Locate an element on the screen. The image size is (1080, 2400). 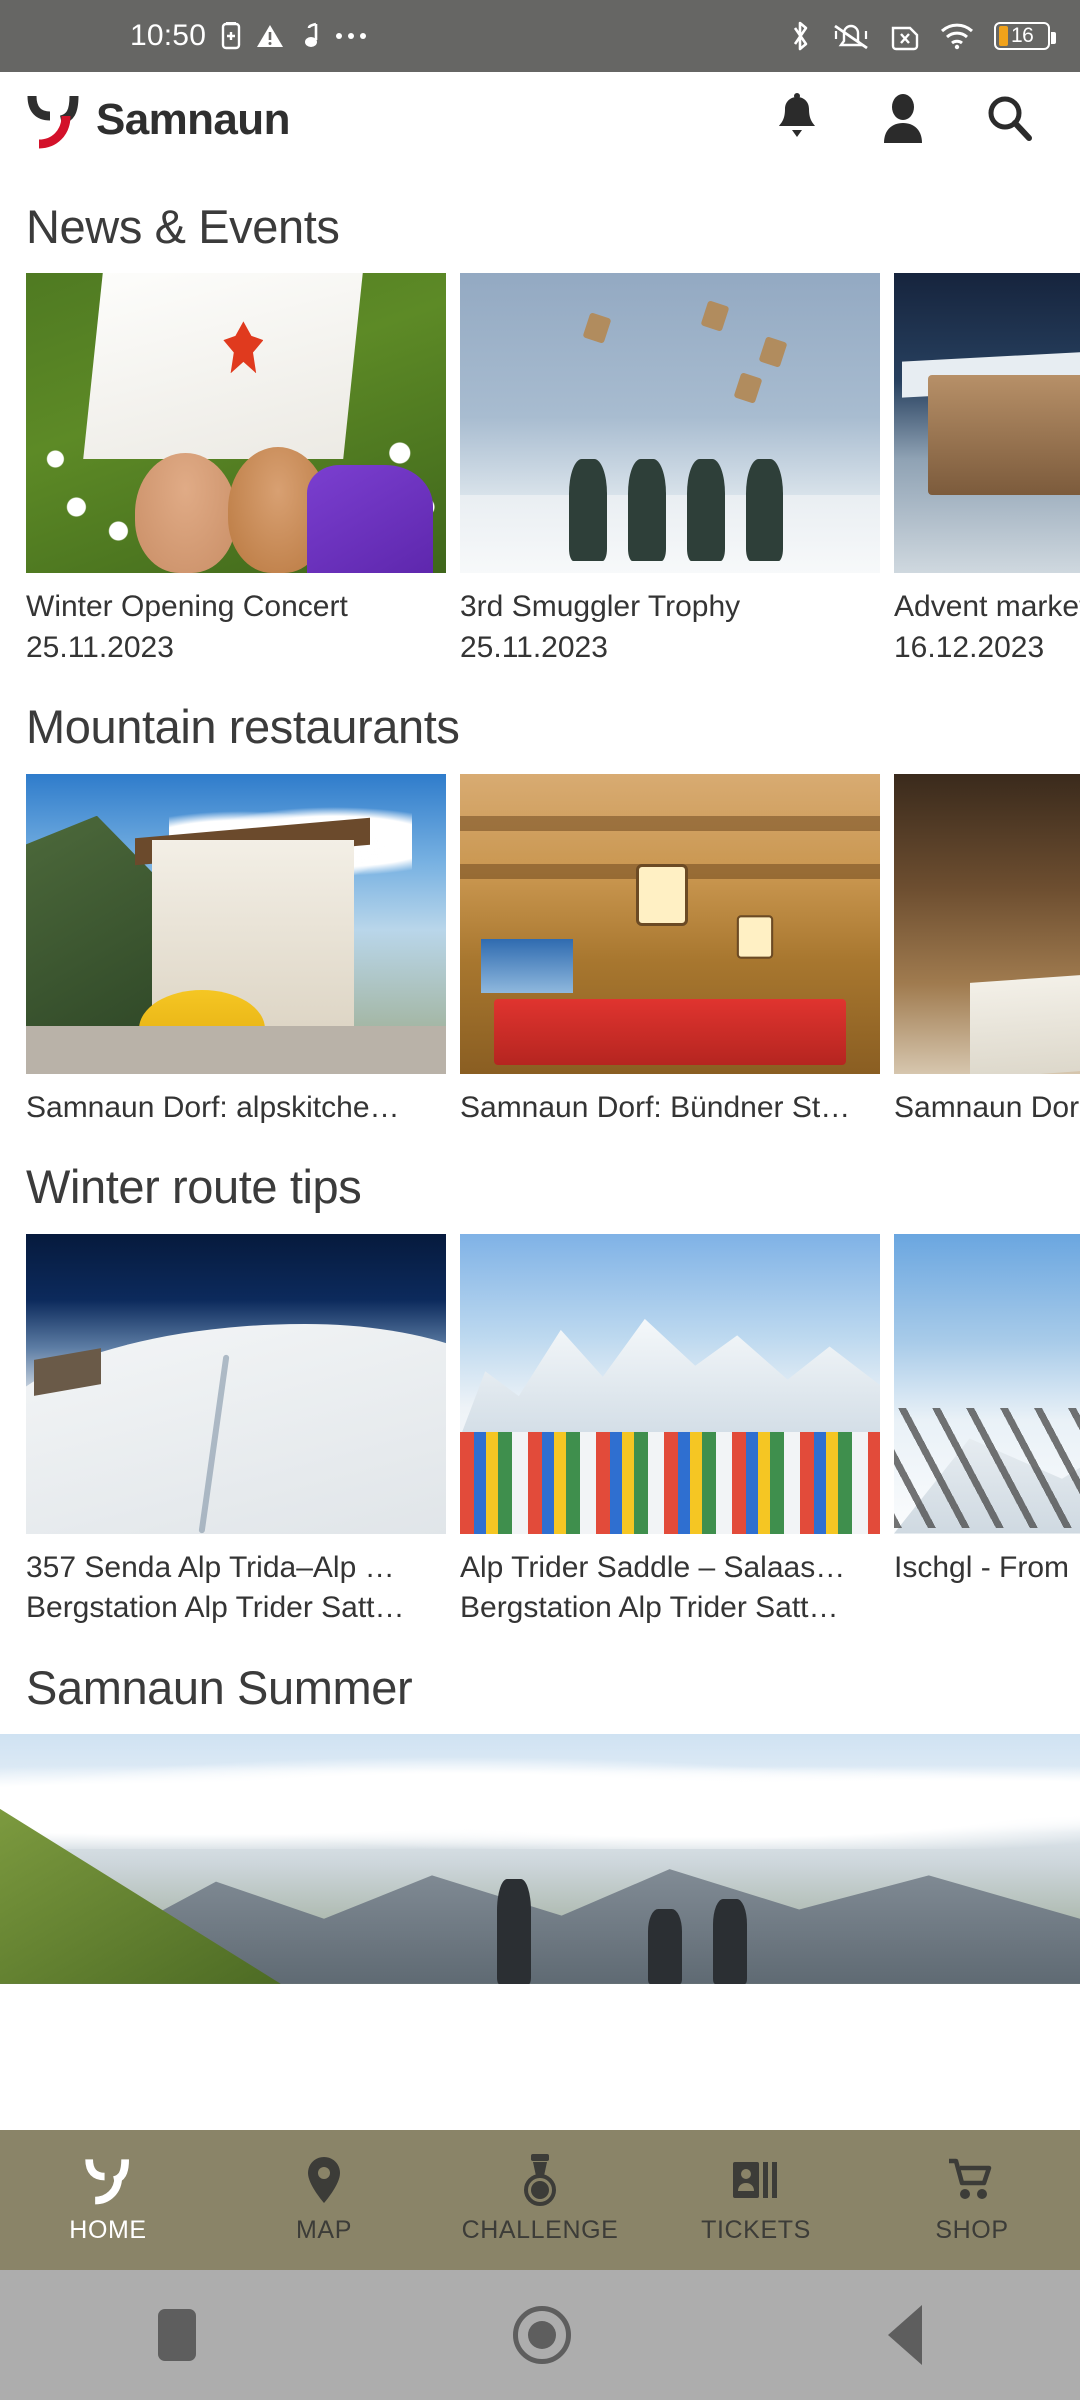
news-card: Advent market 16.12.2023 is located at coordinates (987, 470).